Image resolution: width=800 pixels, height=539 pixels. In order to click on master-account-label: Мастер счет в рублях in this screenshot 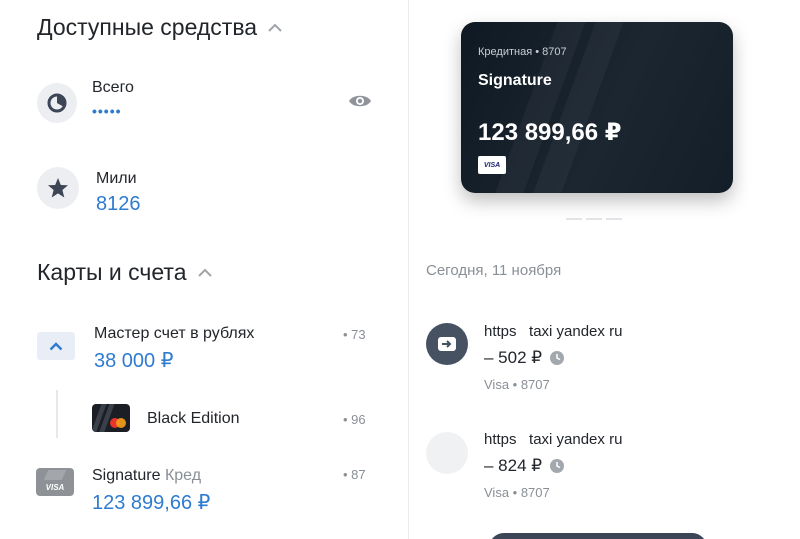, I will do `click(174, 334)`.